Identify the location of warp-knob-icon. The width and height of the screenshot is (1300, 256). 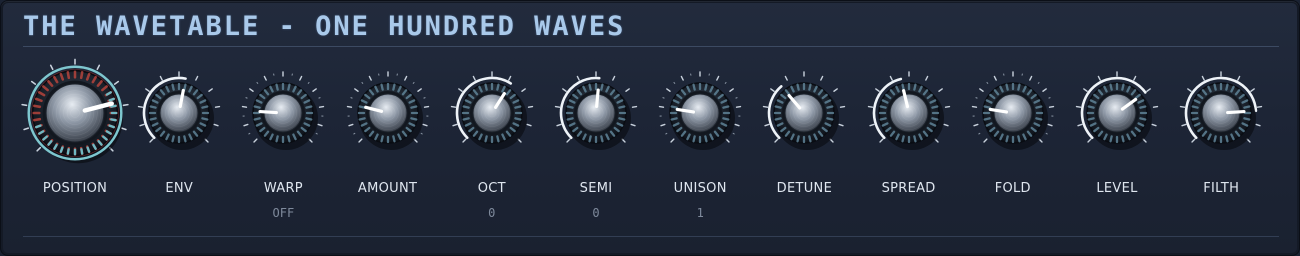
(283, 113).